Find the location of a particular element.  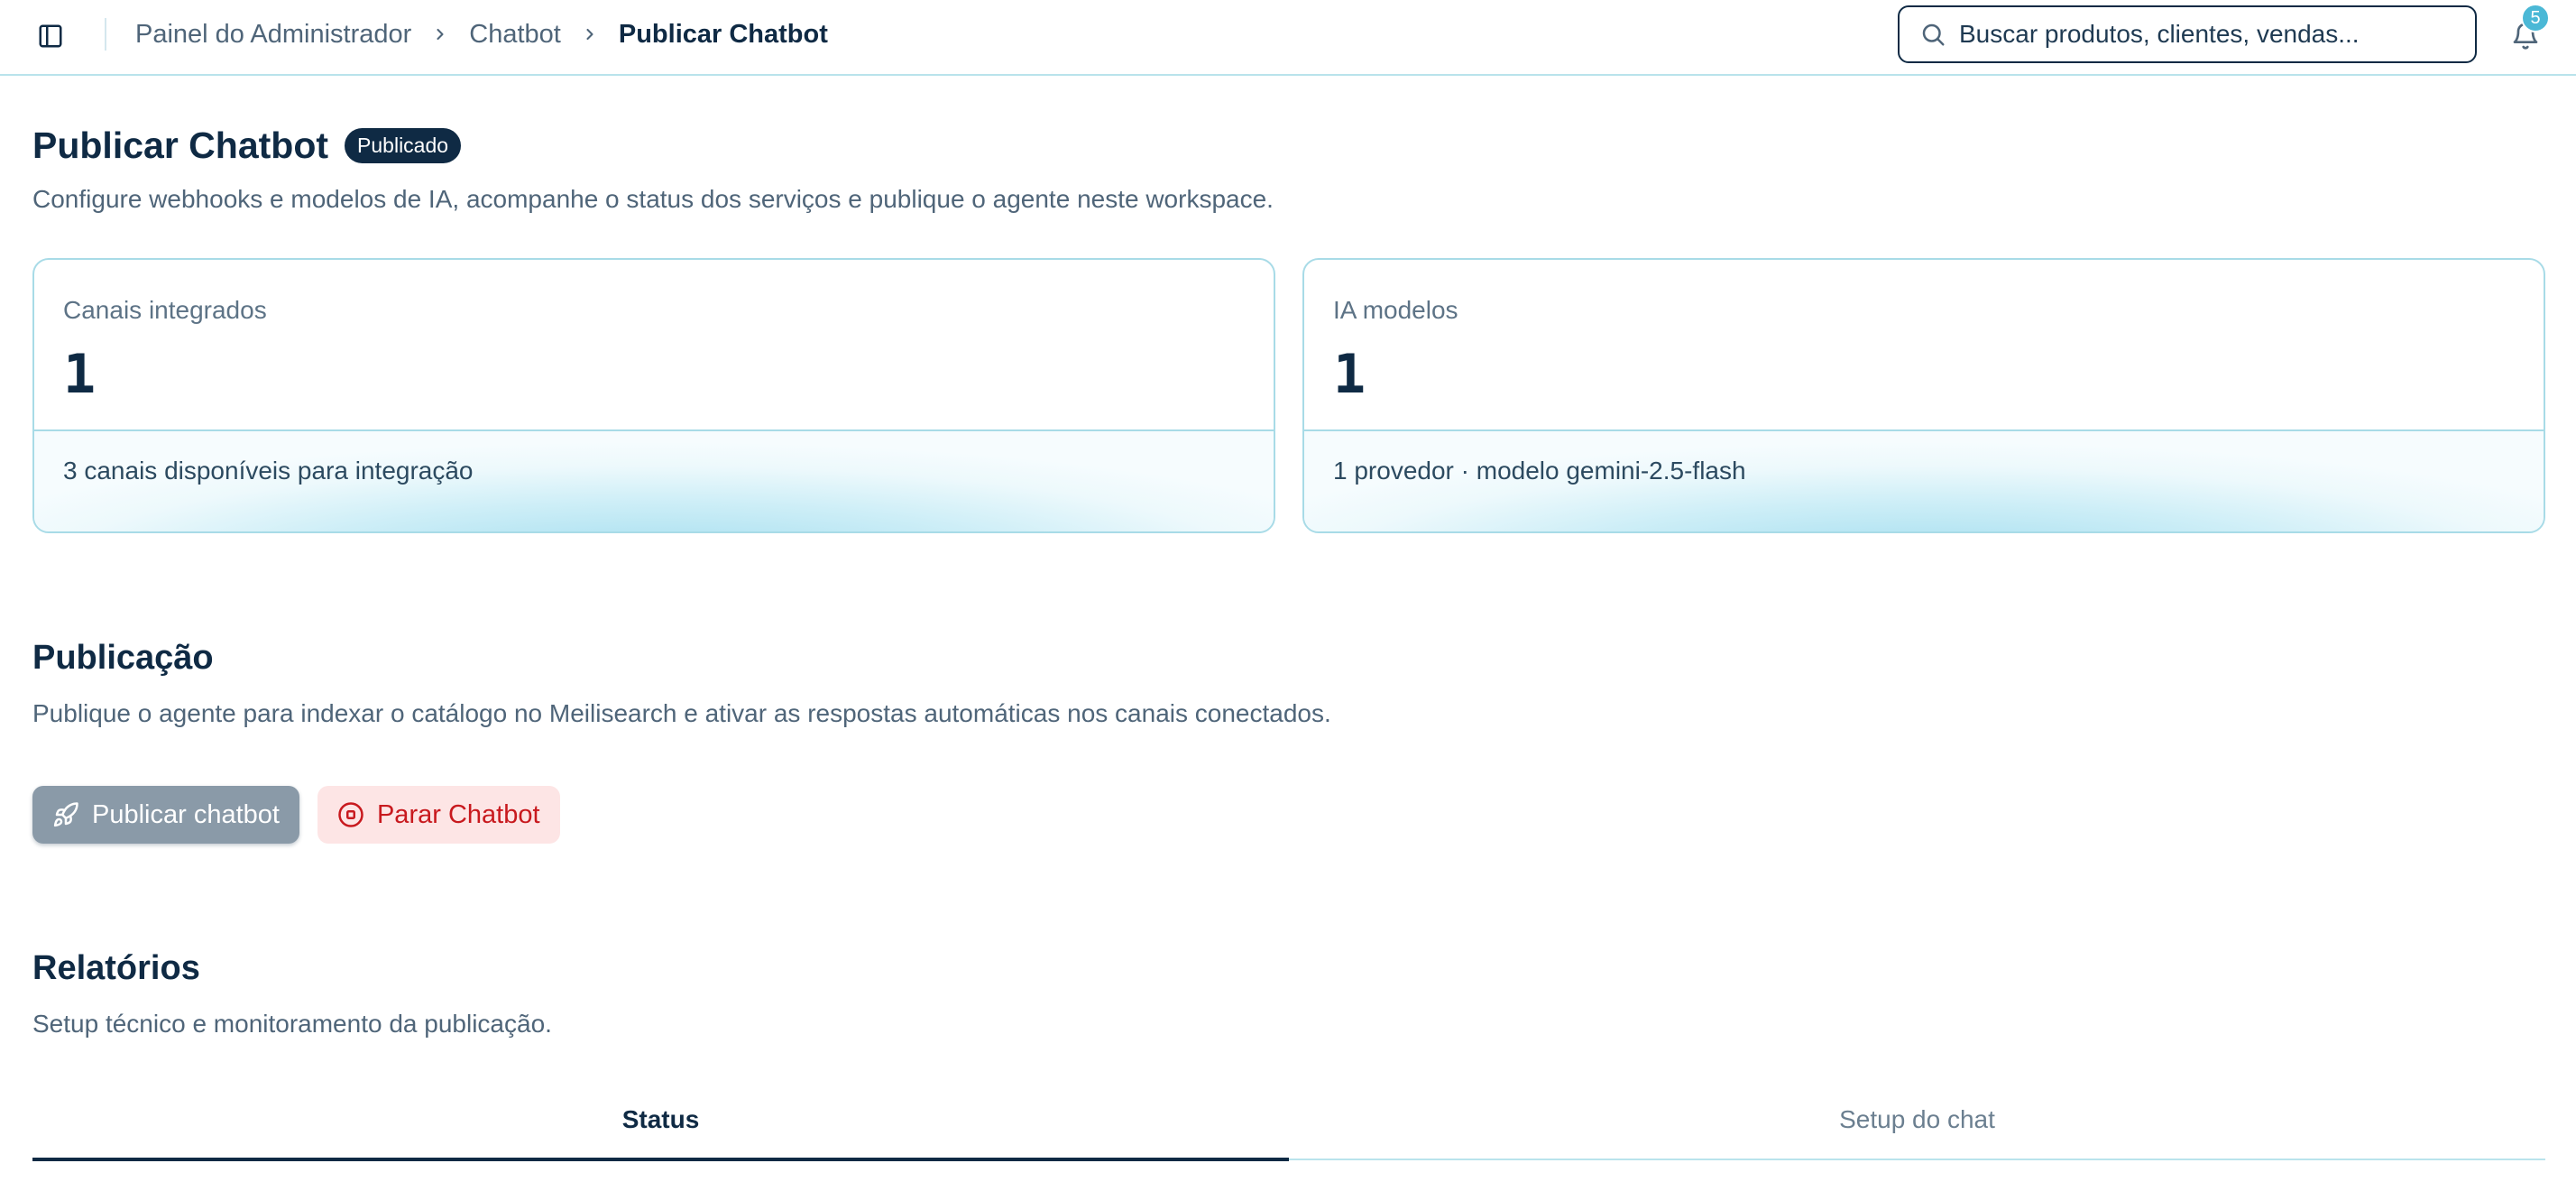

publication-actions: Publicar chatbot Parar Chatbot is located at coordinates (296, 815).